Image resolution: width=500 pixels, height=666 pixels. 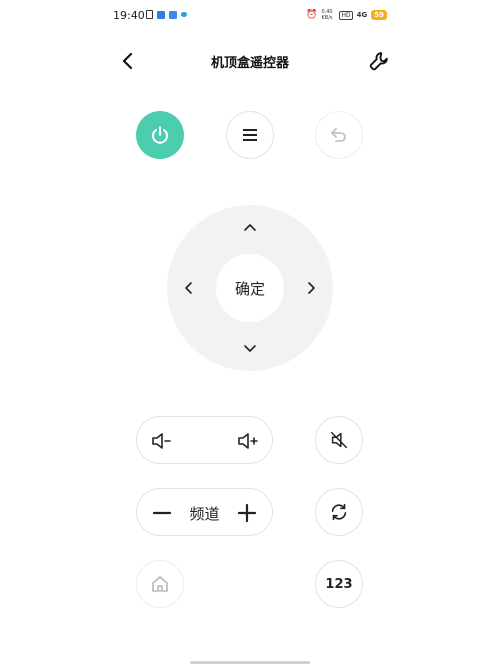 What do you see at coordinates (149, 14) in the screenshot?
I see `battery-saver-icon` at bounding box center [149, 14].